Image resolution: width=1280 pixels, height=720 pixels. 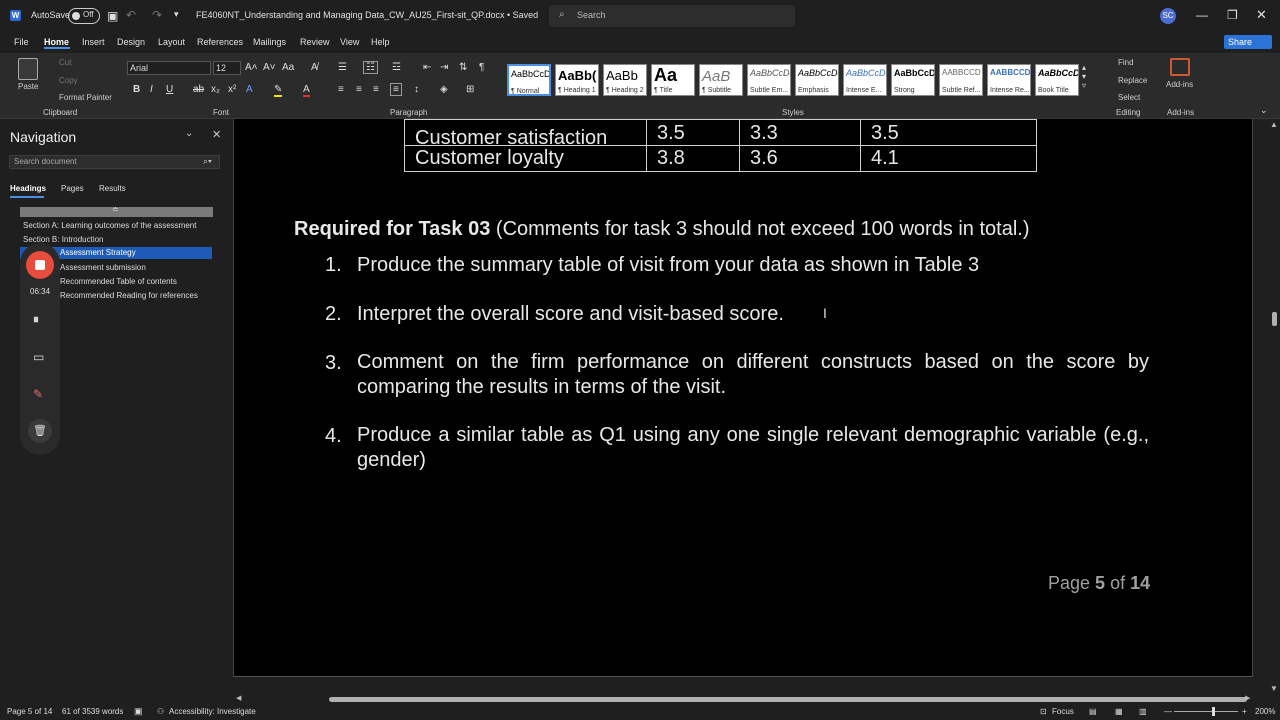 What do you see at coordinates (40, 431) in the screenshot?
I see `delete-icon: 🗑` at bounding box center [40, 431].